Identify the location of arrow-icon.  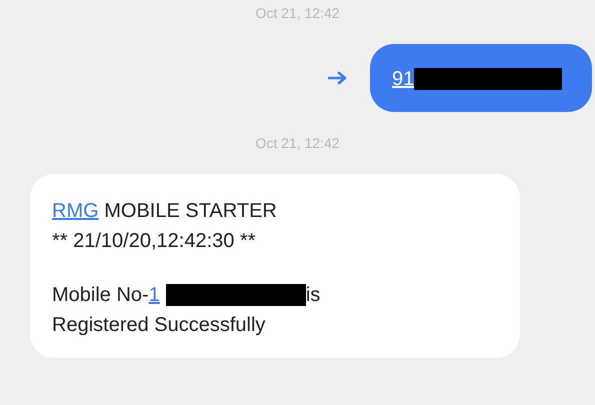
(338, 78).